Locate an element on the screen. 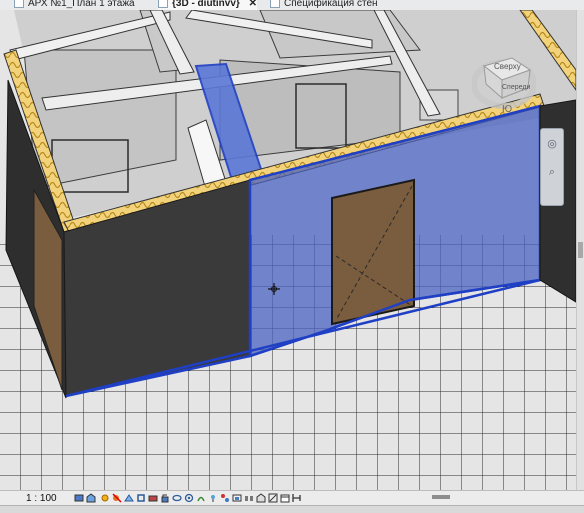 The image size is (584, 513). show-constraints-icon is located at coordinates (249, 498).